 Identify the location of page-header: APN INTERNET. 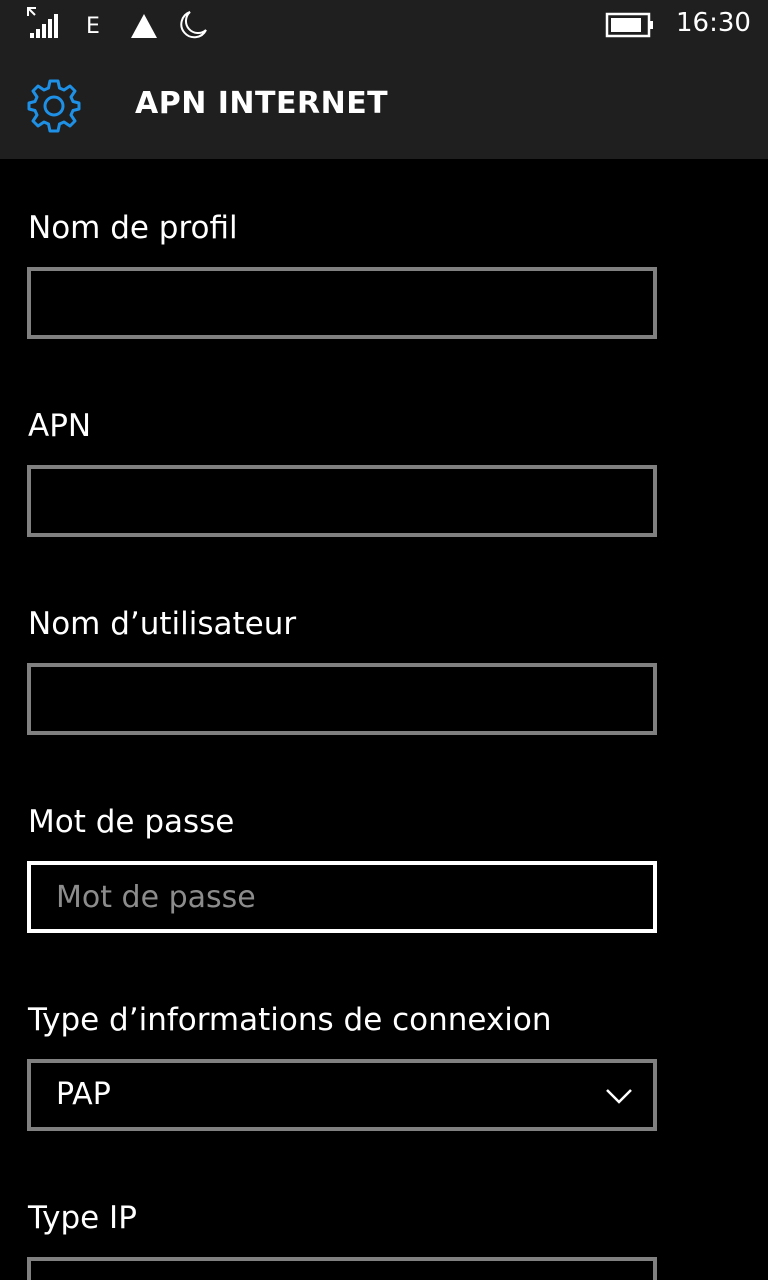
(384, 105).